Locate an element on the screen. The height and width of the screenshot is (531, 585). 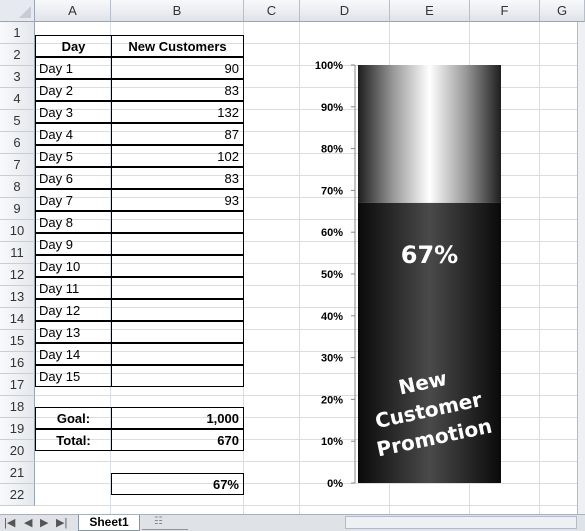
goal-label-cell: Goal: is located at coordinates (73, 418).